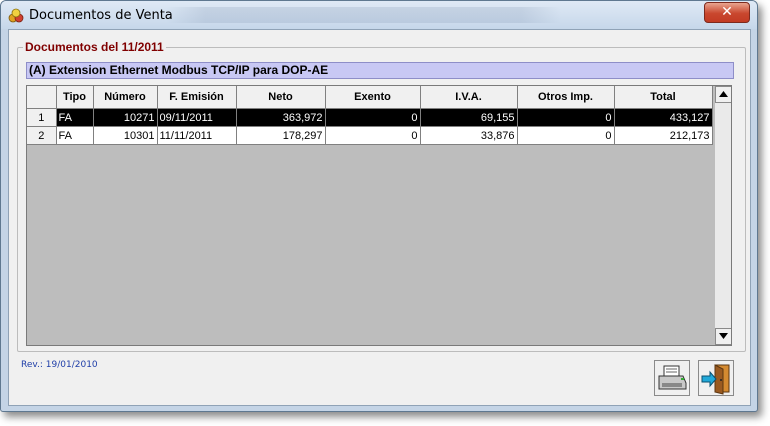  I want to click on column-header-exento: Exento, so click(373, 97).